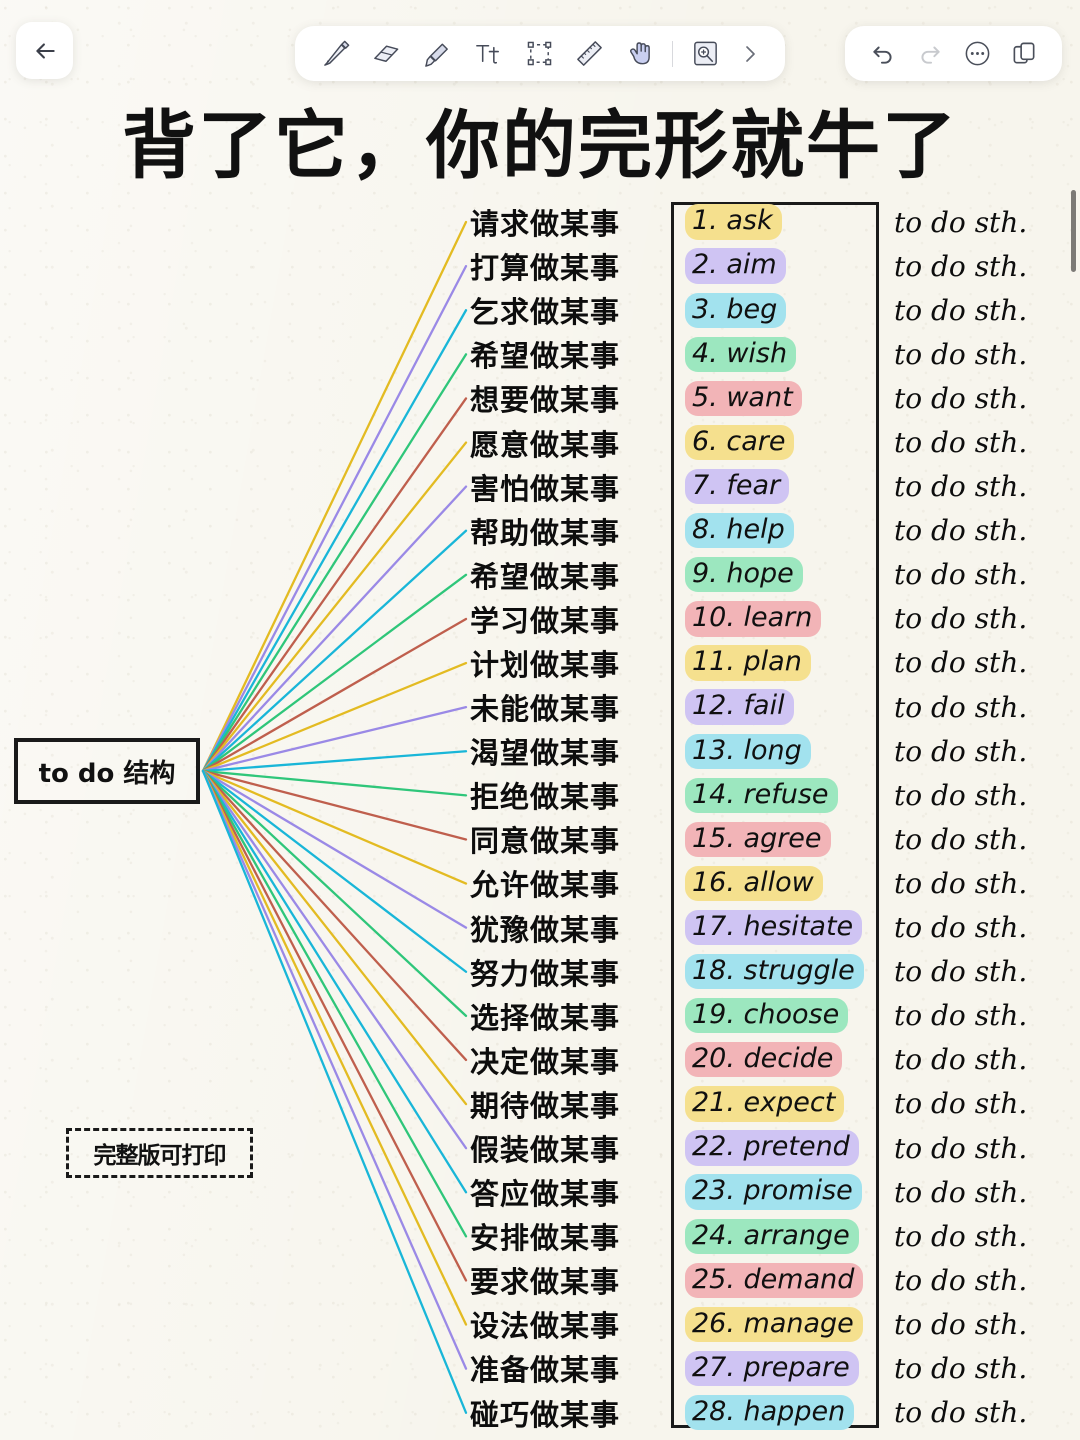  What do you see at coordinates (883, 54) in the screenshot?
I see `undo-button-icon` at bounding box center [883, 54].